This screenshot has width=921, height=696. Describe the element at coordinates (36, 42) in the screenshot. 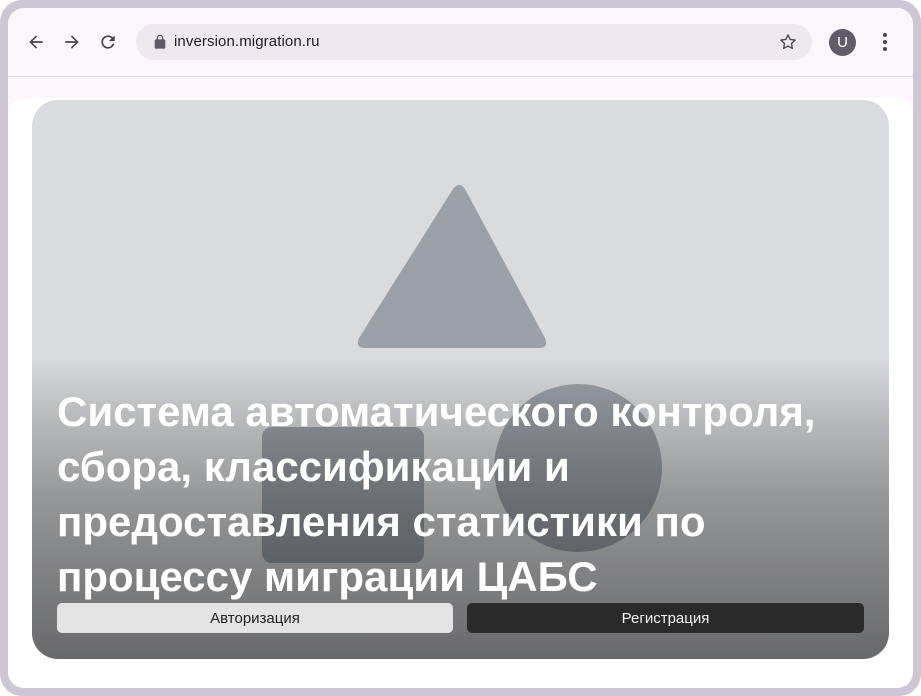

I see `back-arrow-icon` at that location.